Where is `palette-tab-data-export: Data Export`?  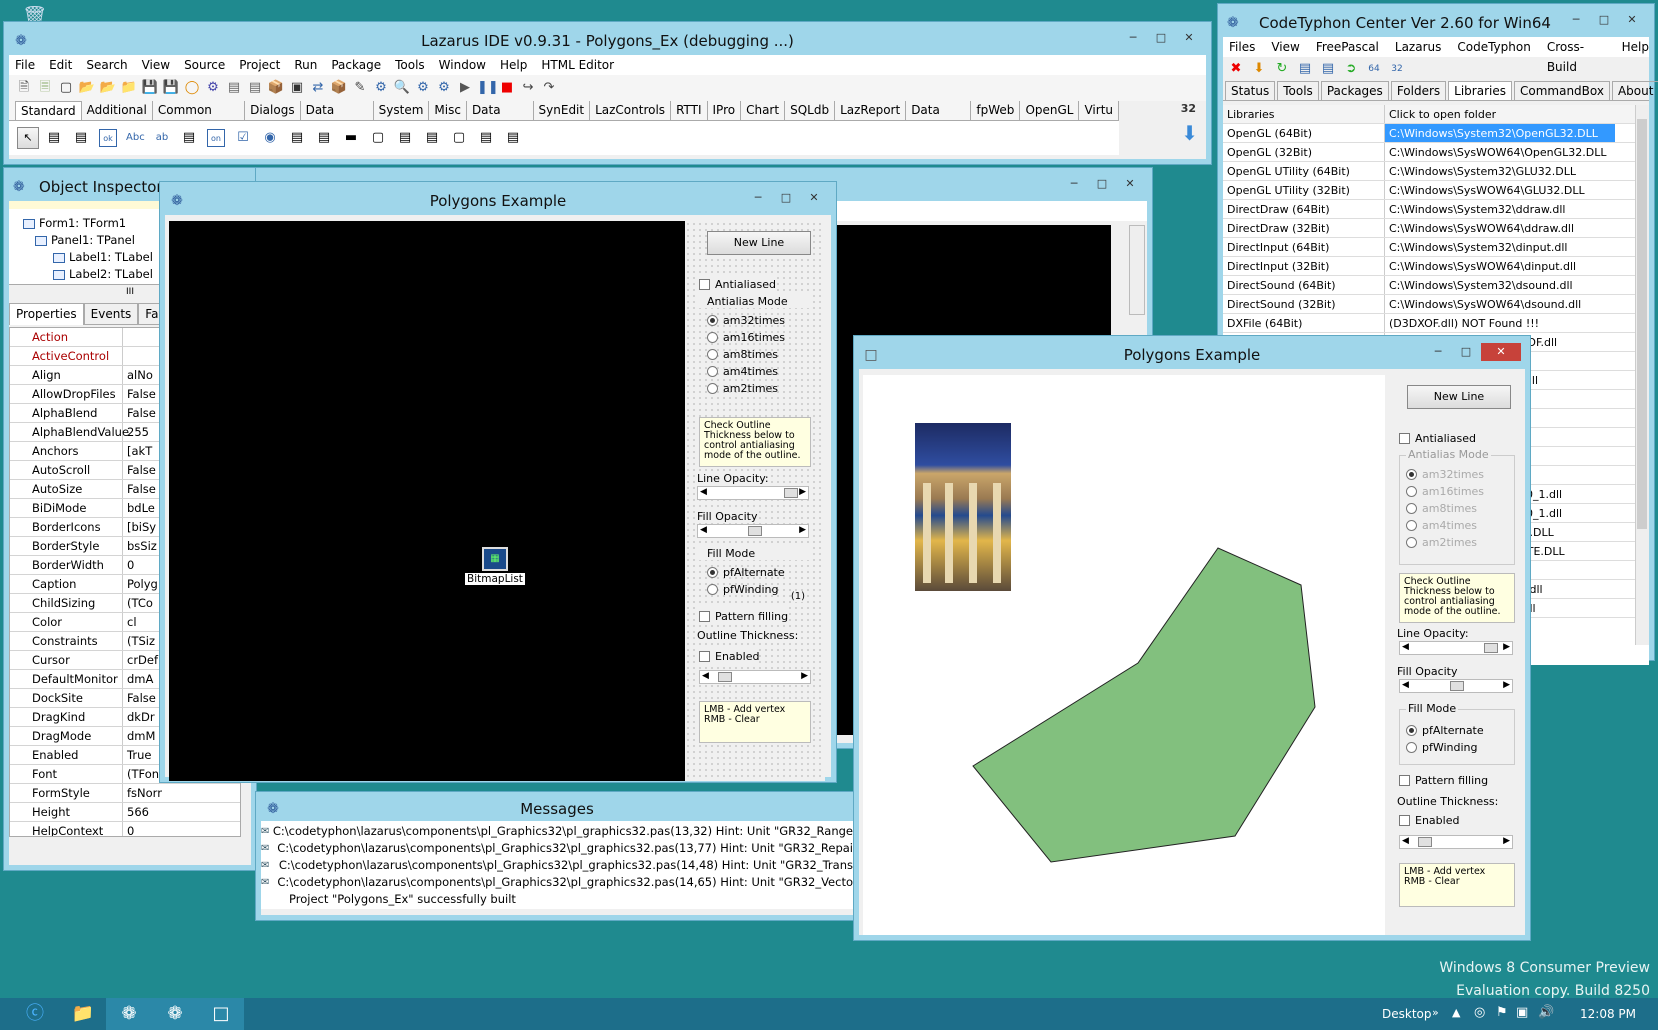
palette-tab-data-export: Data Export is located at coordinates (939, 110).